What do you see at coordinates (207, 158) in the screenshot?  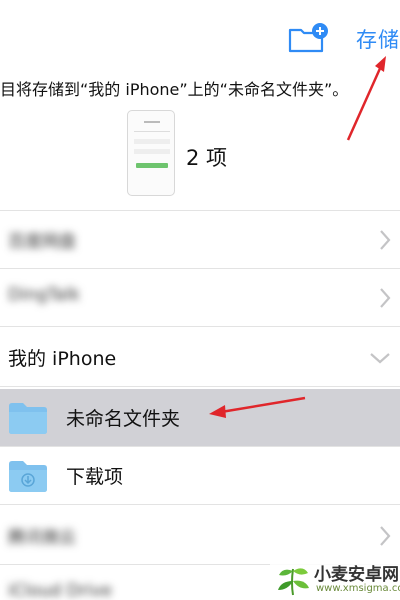 I see `item-count: 2 项` at bounding box center [207, 158].